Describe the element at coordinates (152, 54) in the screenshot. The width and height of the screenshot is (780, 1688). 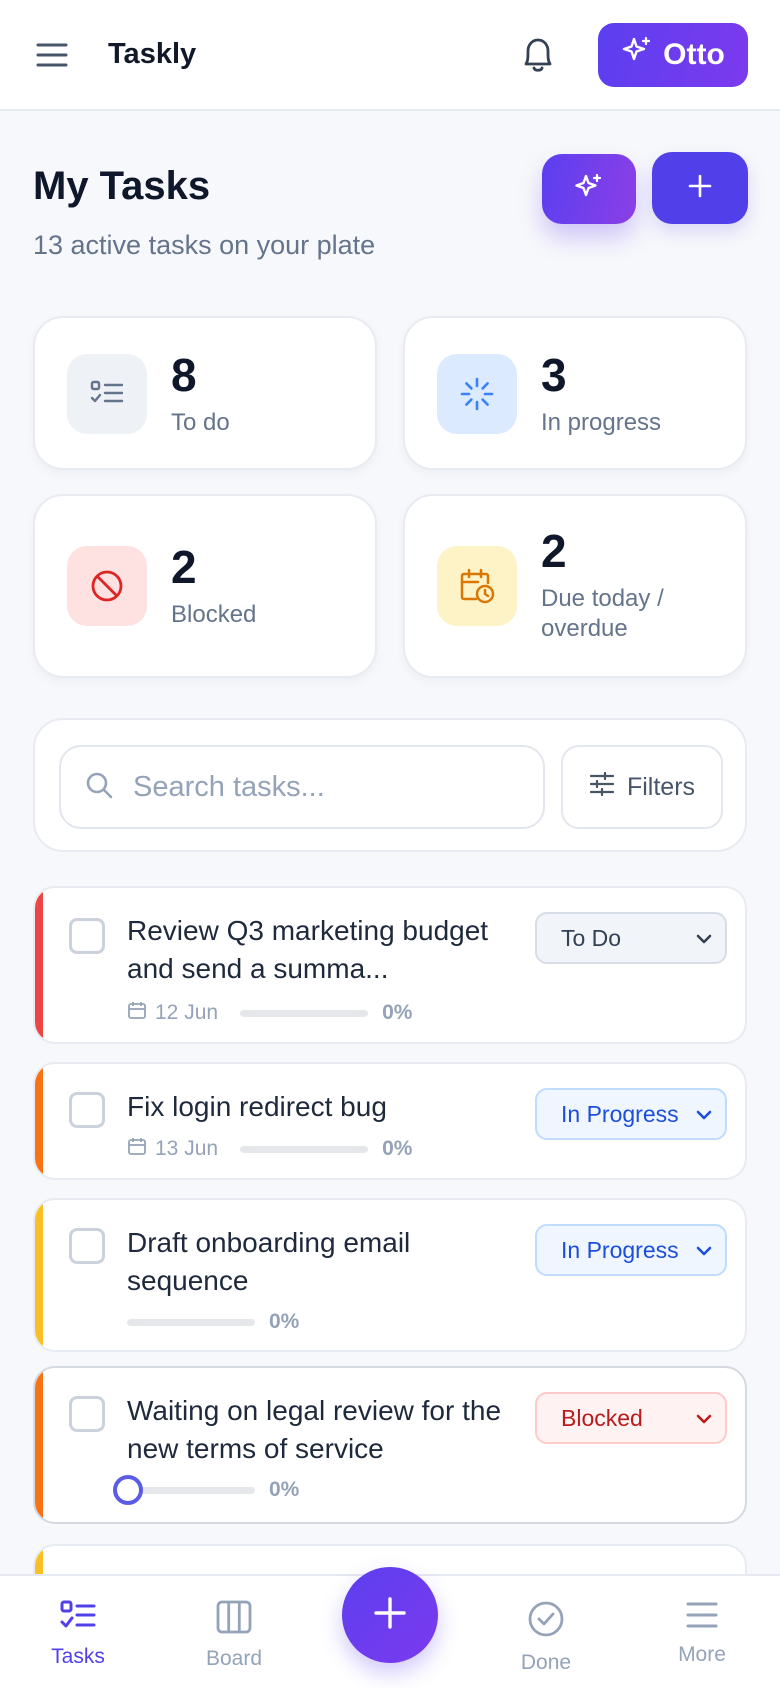
I see `app-title: Taskly` at that location.